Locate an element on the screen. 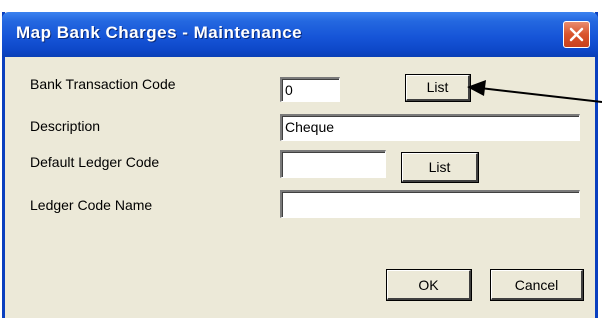  description-label: Description is located at coordinates (65, 126).